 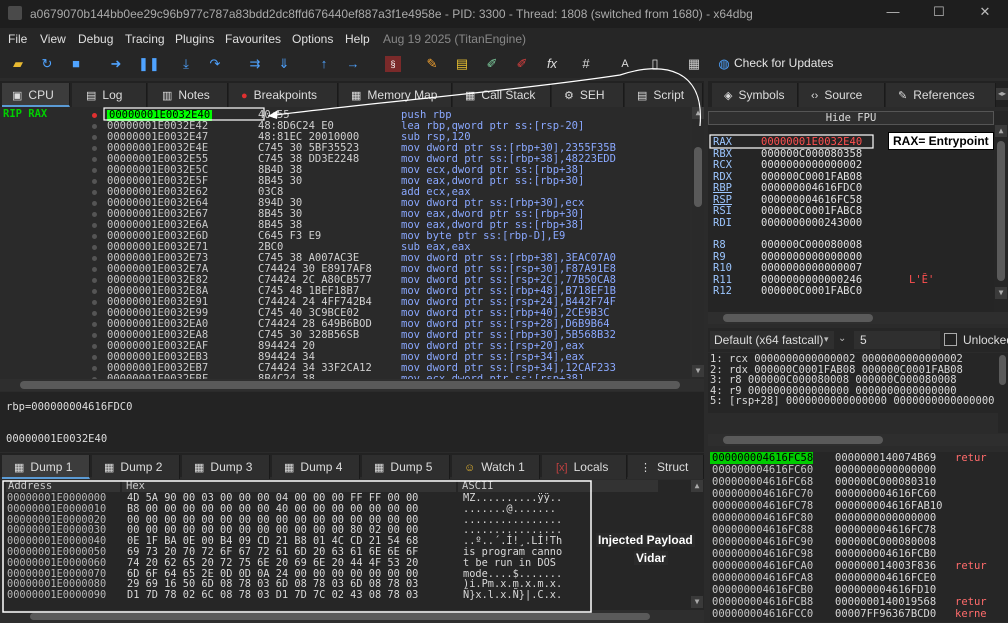 I want to click on rax-highlight-box, so click(x=791, y=141).